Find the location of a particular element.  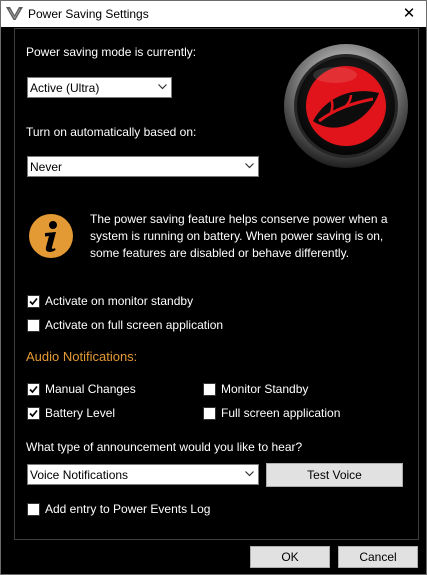

announcement-select: Voice Notifications is located at coordinates (143, 474).